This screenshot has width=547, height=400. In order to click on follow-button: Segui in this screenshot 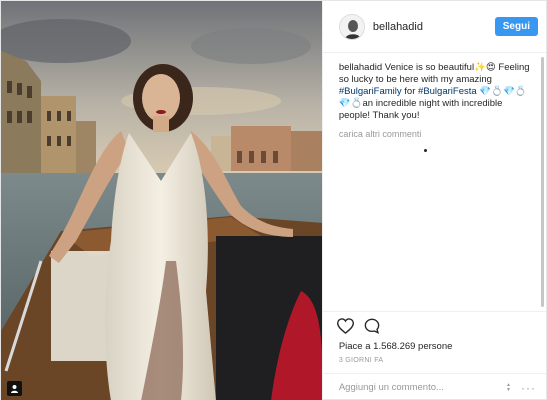, I will do `click(516, 26)`.